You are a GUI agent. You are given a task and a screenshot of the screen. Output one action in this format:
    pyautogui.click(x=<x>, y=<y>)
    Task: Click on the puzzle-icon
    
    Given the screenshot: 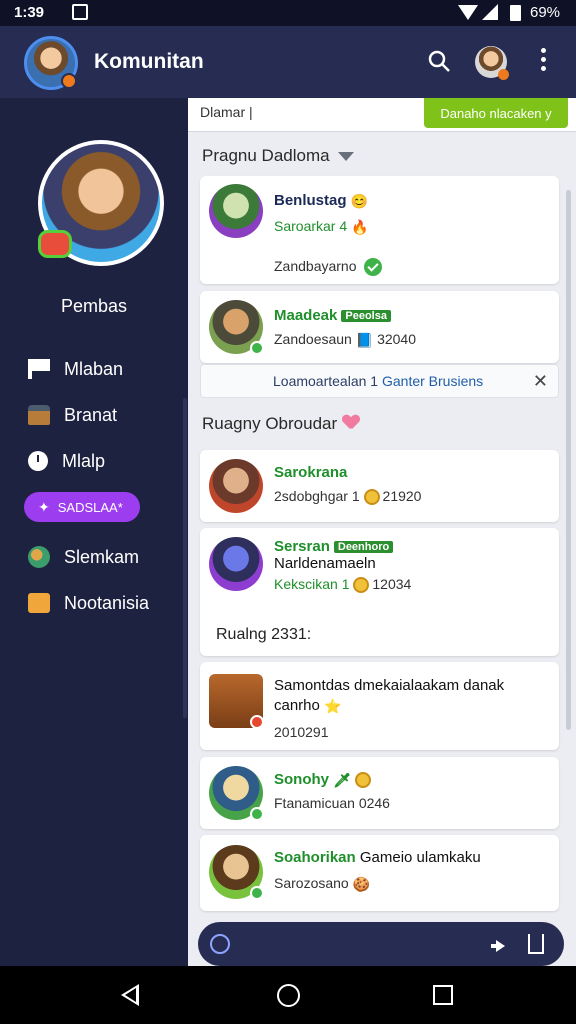 What is the action you would take?
    pyautogui.click(x=39, y=603)
    